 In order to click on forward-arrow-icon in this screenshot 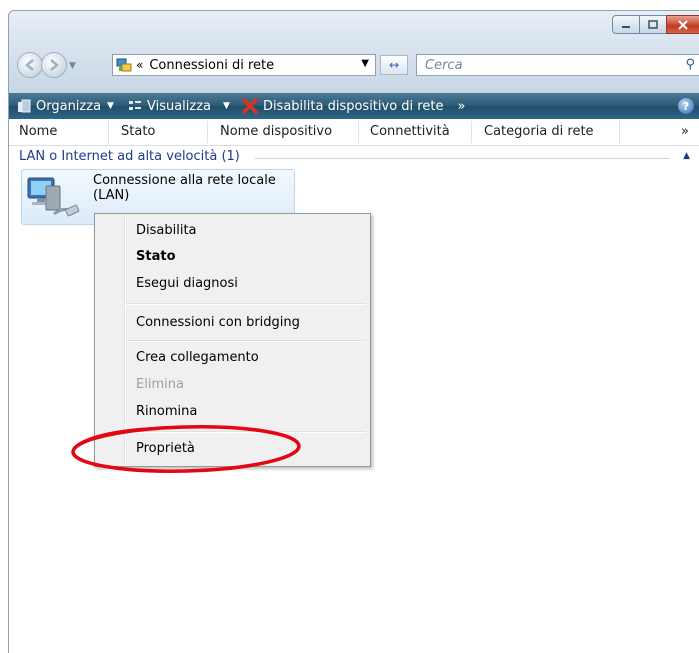, I will do `click(54, 65)`.